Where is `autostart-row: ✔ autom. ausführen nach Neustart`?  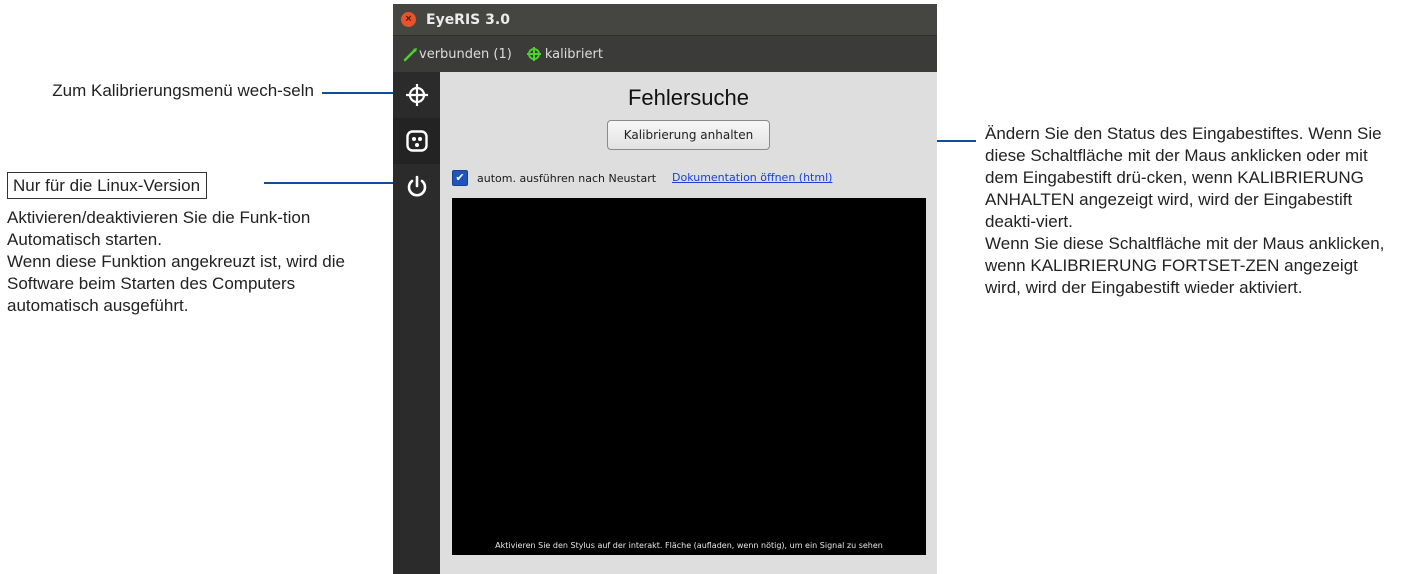
autostart-row: ✔ autom. ausführen nach Neustart is located at coordinates (554, 178).